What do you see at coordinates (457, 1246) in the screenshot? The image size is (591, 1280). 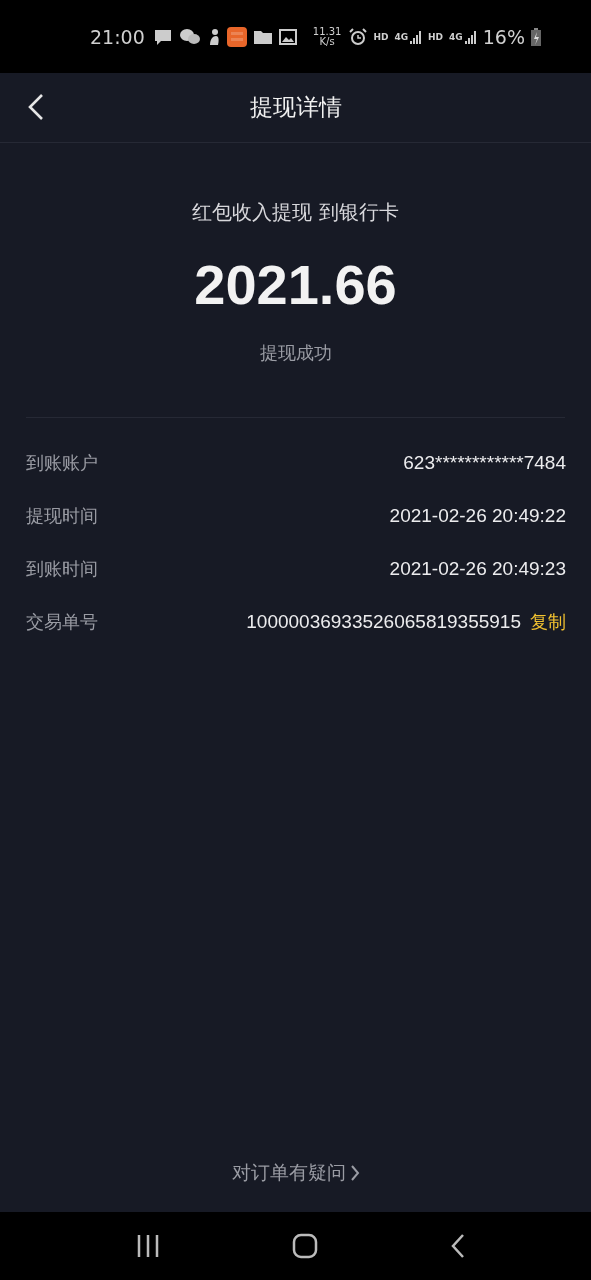 I see `back-nav-icon` at bounding box center [457, 1246].